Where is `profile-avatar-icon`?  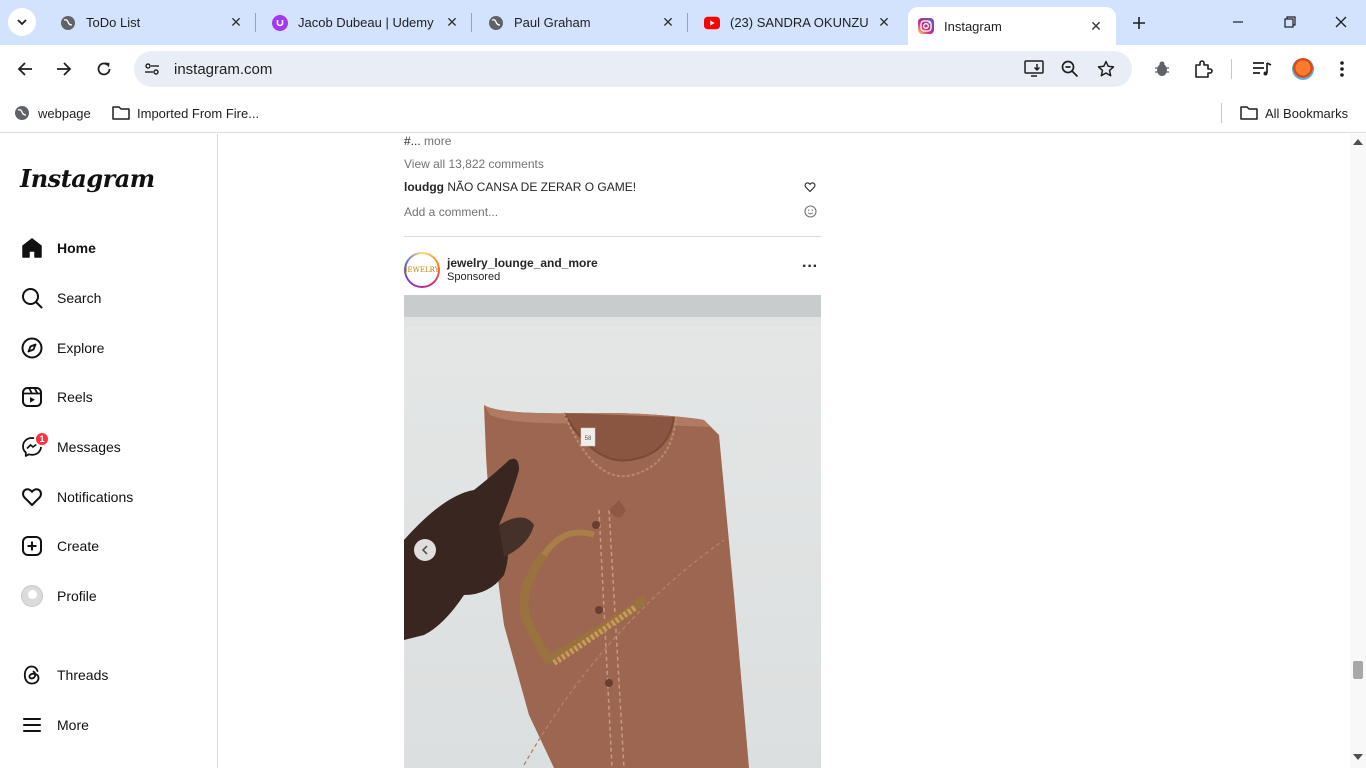 profile-avatar-icon is located at coordinates (1303, 69).